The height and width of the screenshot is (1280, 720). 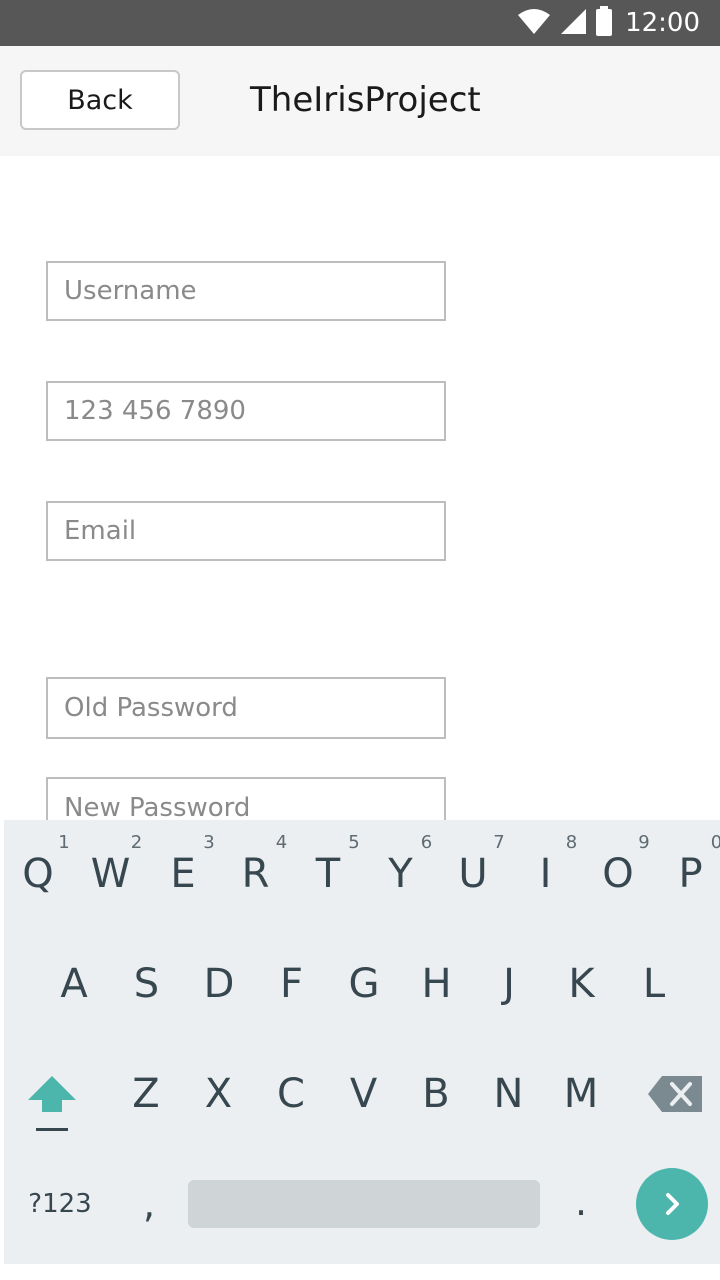 What do you see at coordinates (654, 984) in the screenshot?
I see `key-l: L` at bounding box center [654, 984].